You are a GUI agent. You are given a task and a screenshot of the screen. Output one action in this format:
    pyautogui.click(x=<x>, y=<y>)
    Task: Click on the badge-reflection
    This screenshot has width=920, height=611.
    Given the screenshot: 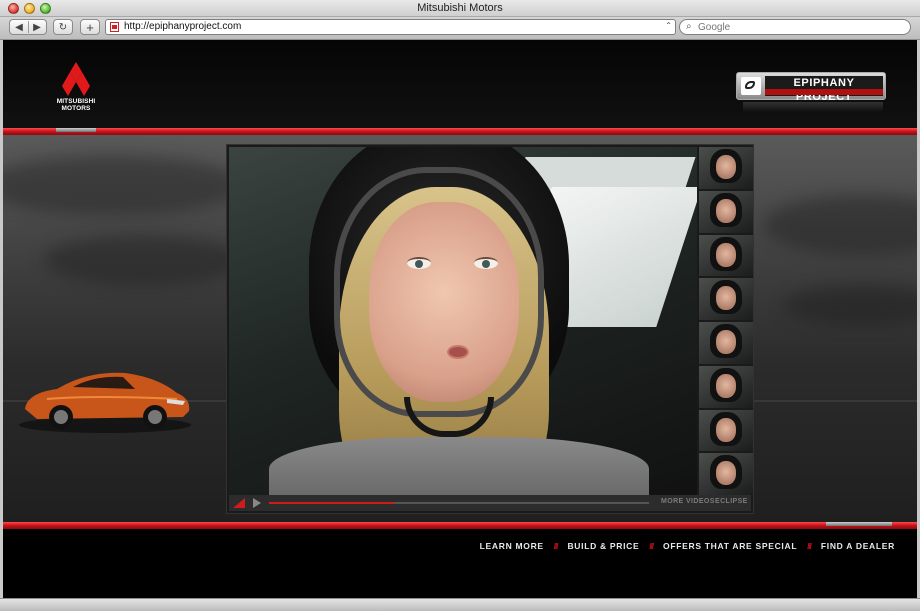 What is the action you would take?
    pyautogui.click(x=813, y=107)
    